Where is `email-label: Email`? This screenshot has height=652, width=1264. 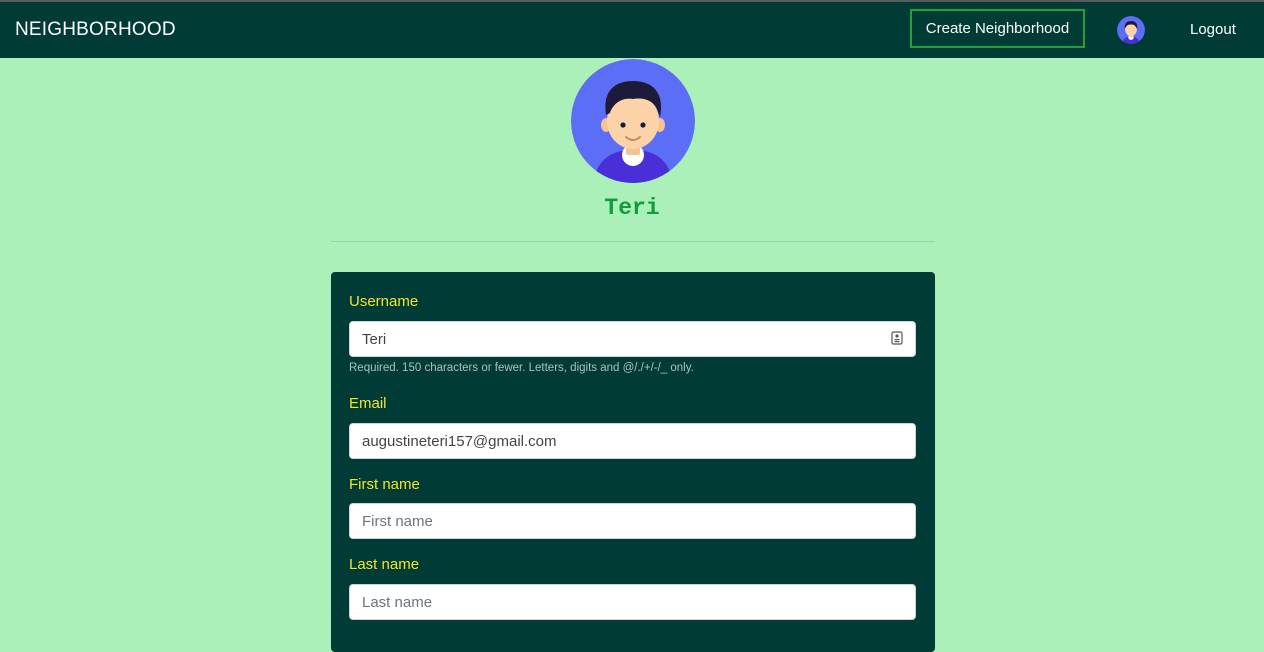 email-label: Email is located at coordinates (368, 403).